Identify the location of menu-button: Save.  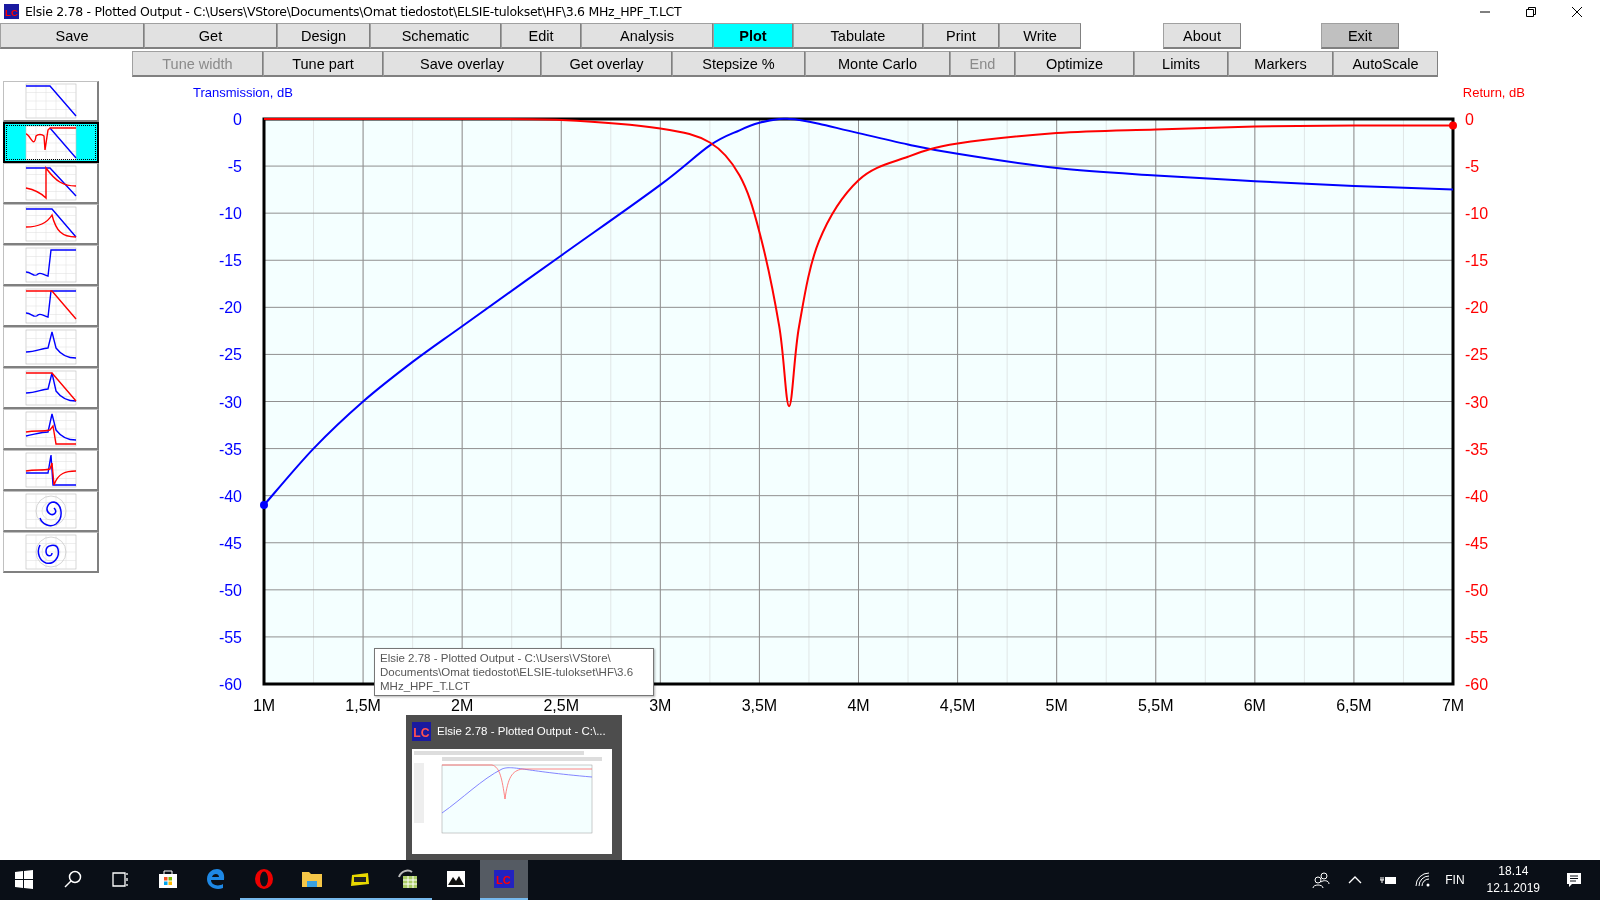
(72, 36).